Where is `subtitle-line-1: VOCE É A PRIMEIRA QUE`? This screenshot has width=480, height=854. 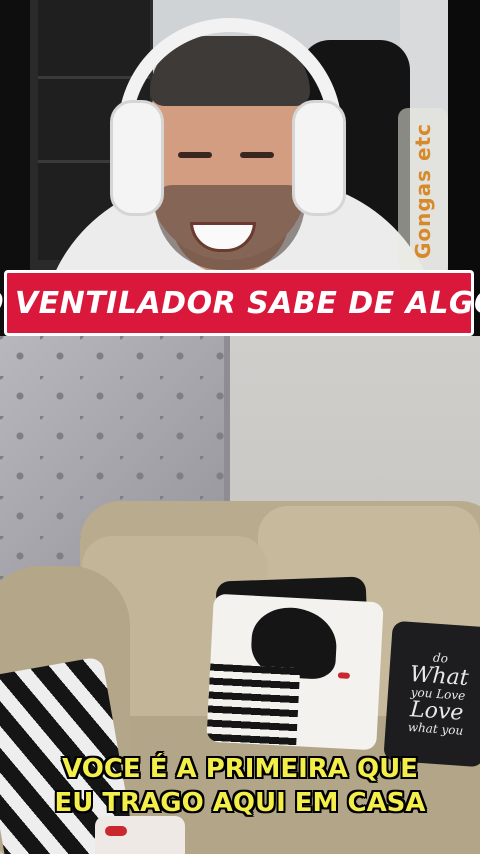 subtitle-line-1: VOCE É A PRIMEIRA QUE is located at coordinates (240, 769).